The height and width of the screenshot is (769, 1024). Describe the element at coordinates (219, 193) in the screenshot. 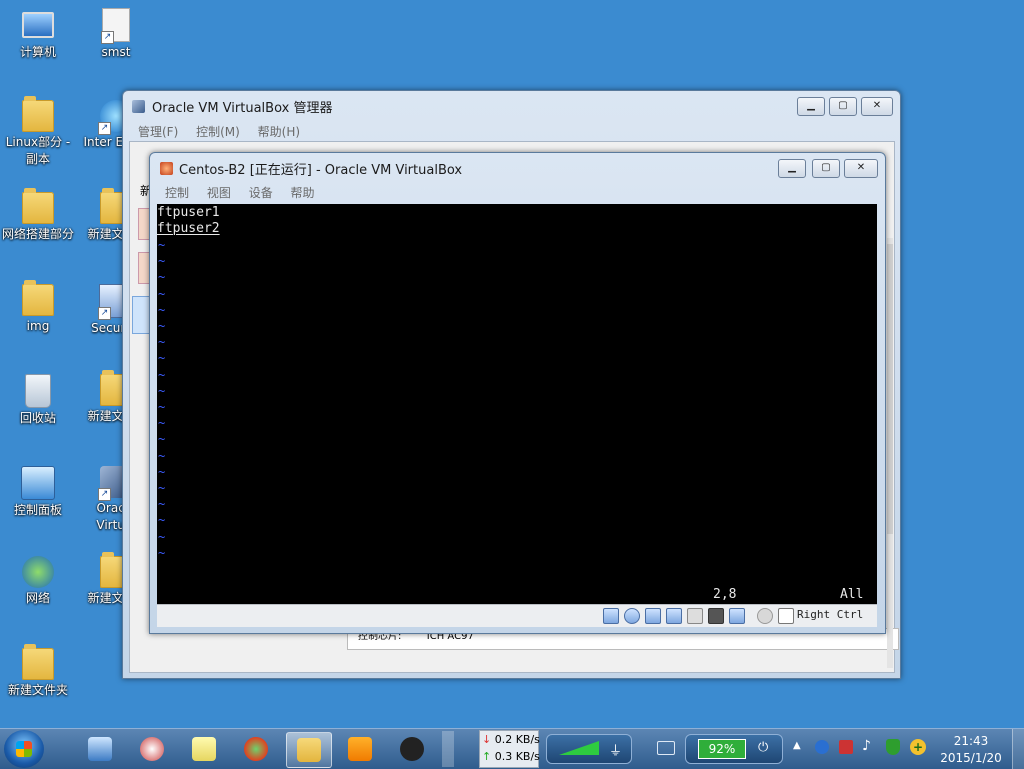

I see `menu-view: 视图` at that location.